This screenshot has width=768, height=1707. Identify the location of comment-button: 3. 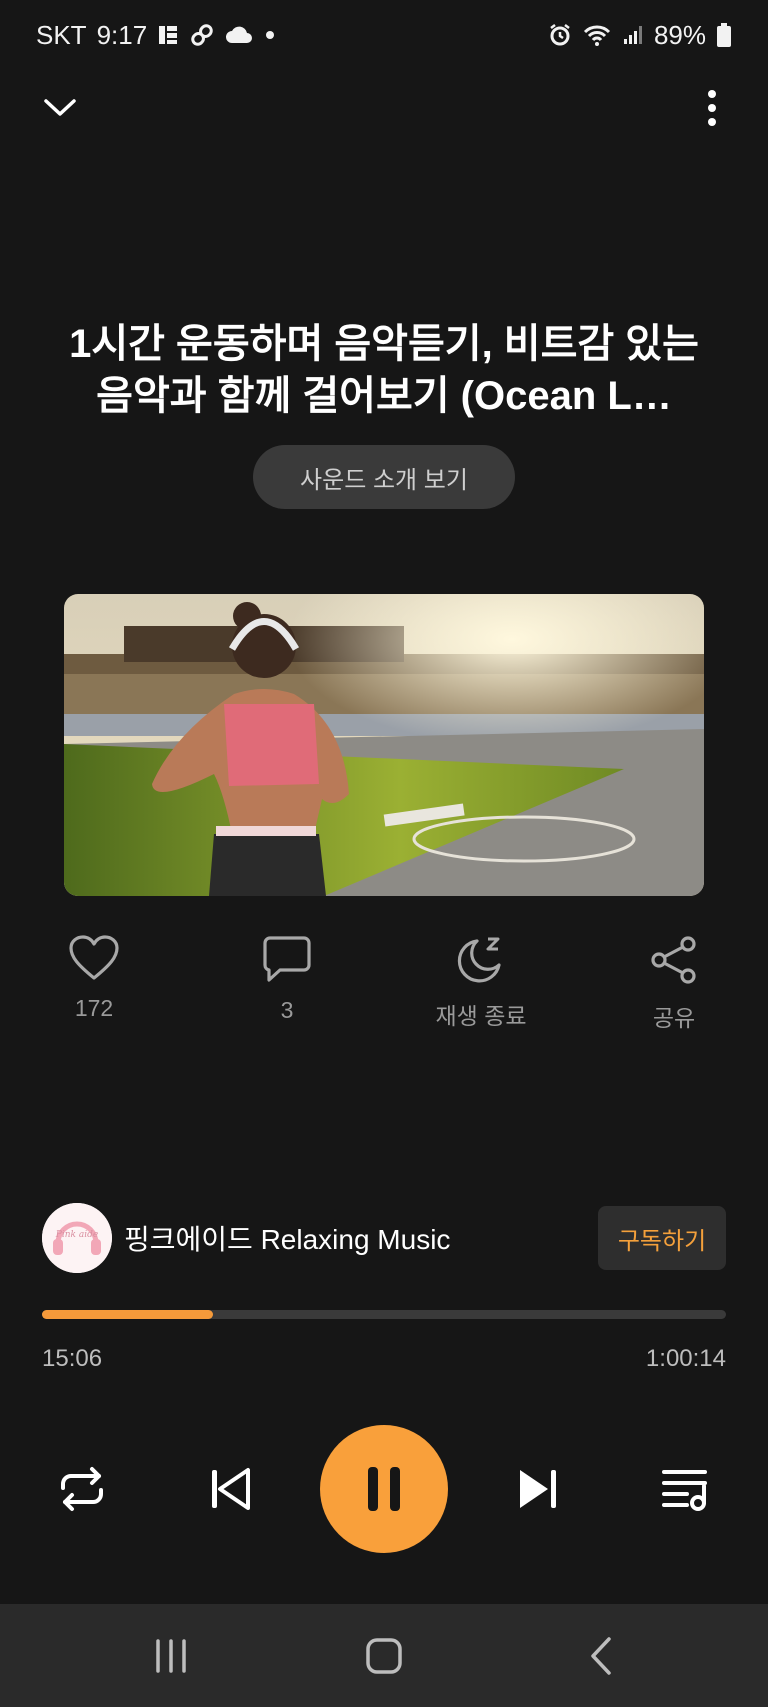
(287, 979).